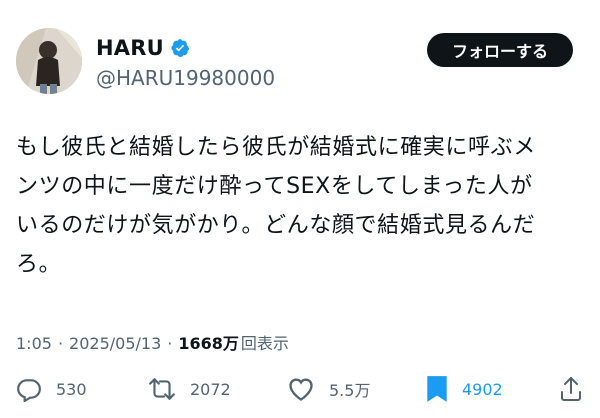 This screenshot has height=418, width=600. I want to click on verified-badge-icon, so click(180, 48).